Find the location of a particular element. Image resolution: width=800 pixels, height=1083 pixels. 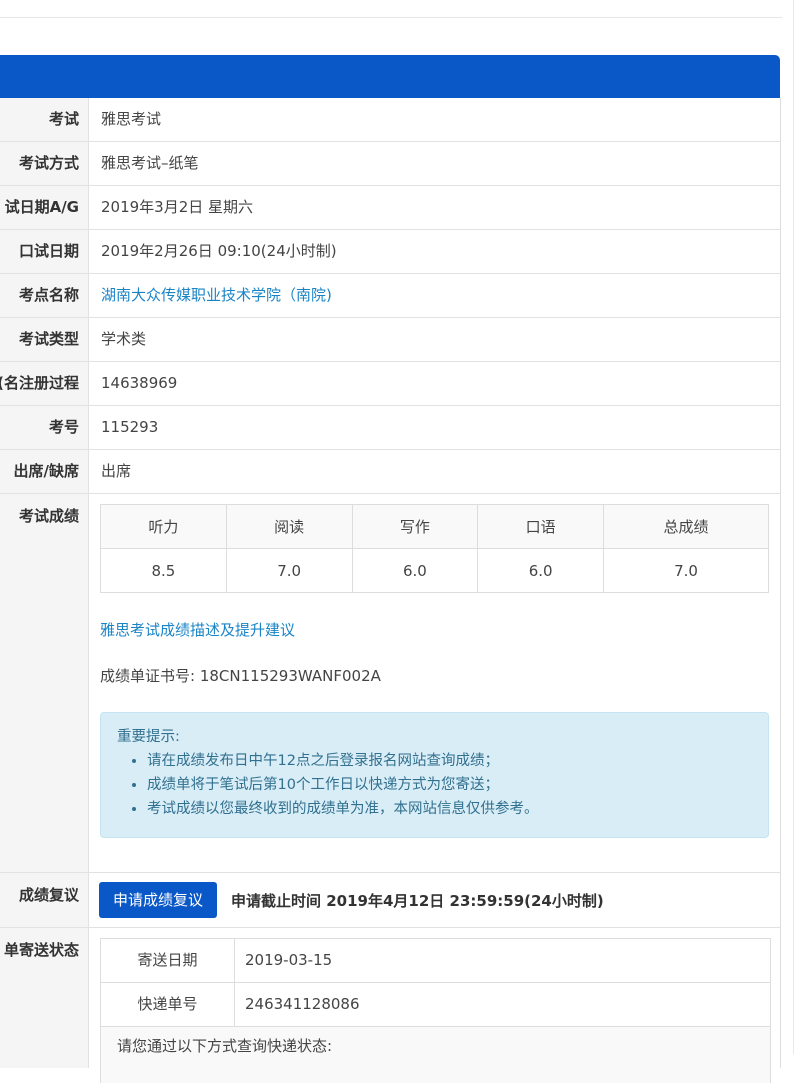

row-label: 单寄送状态 is located at coordinates (44, 998).